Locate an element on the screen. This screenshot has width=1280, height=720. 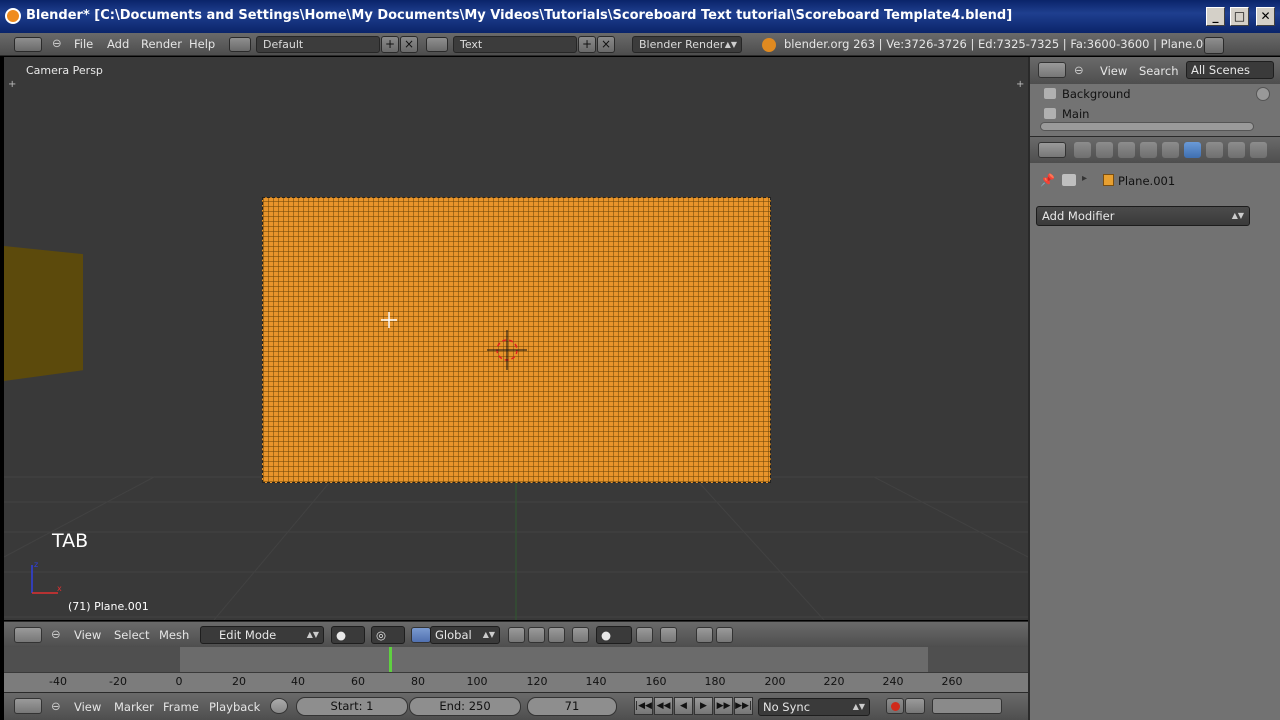
scene-field: Text is located at coordinates (515, 44).